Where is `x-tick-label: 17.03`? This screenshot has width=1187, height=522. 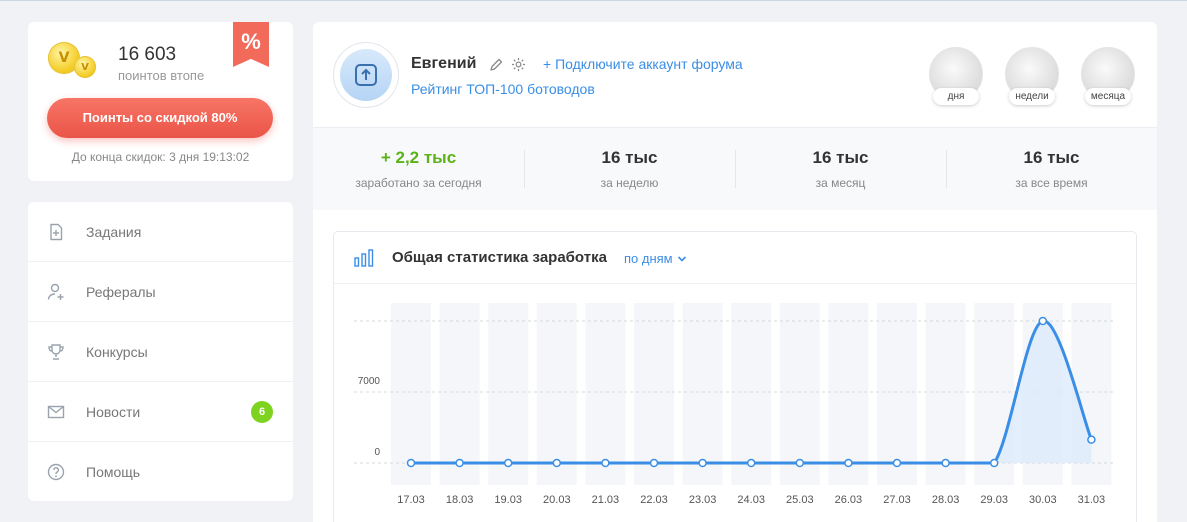 x-tick-label: 17.03 is located at coordinates (411, 500).